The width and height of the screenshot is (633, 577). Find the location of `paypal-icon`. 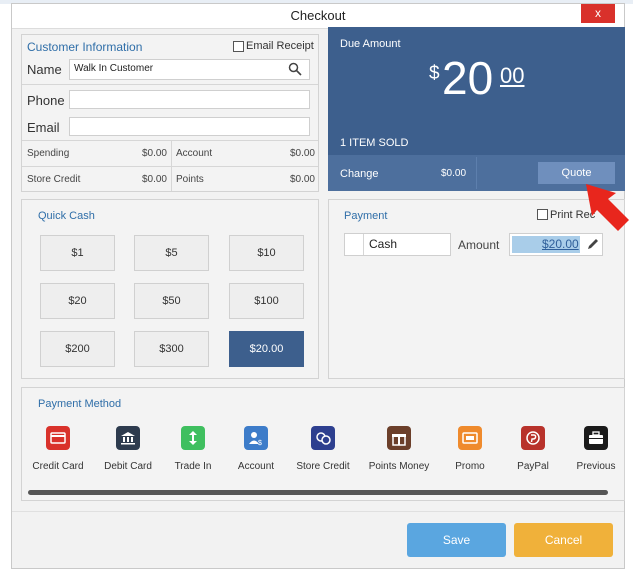

paypal-icon is located at coordinates (533, 438).